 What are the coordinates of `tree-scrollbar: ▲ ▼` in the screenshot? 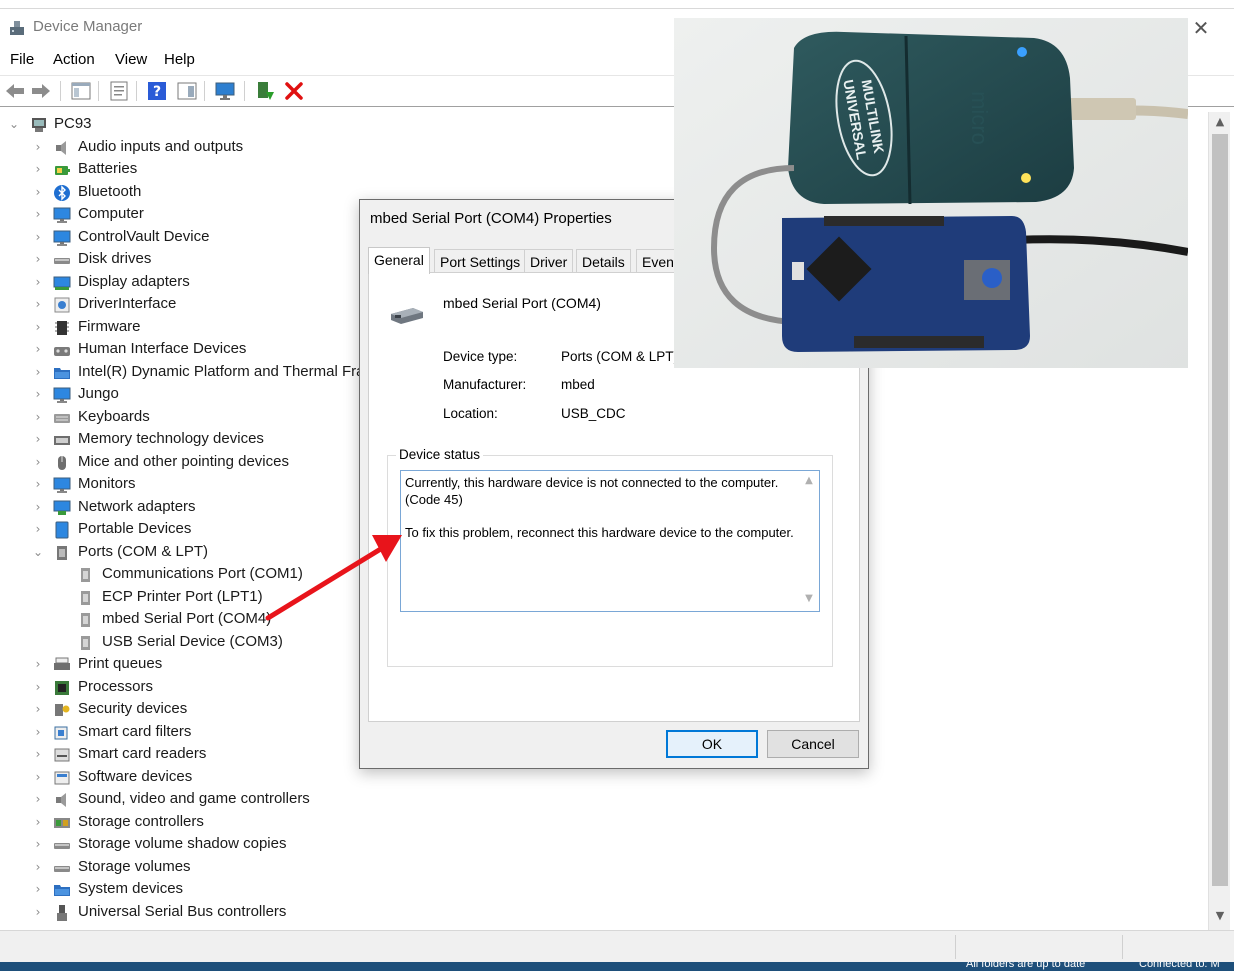 It's located at (1219, 521).